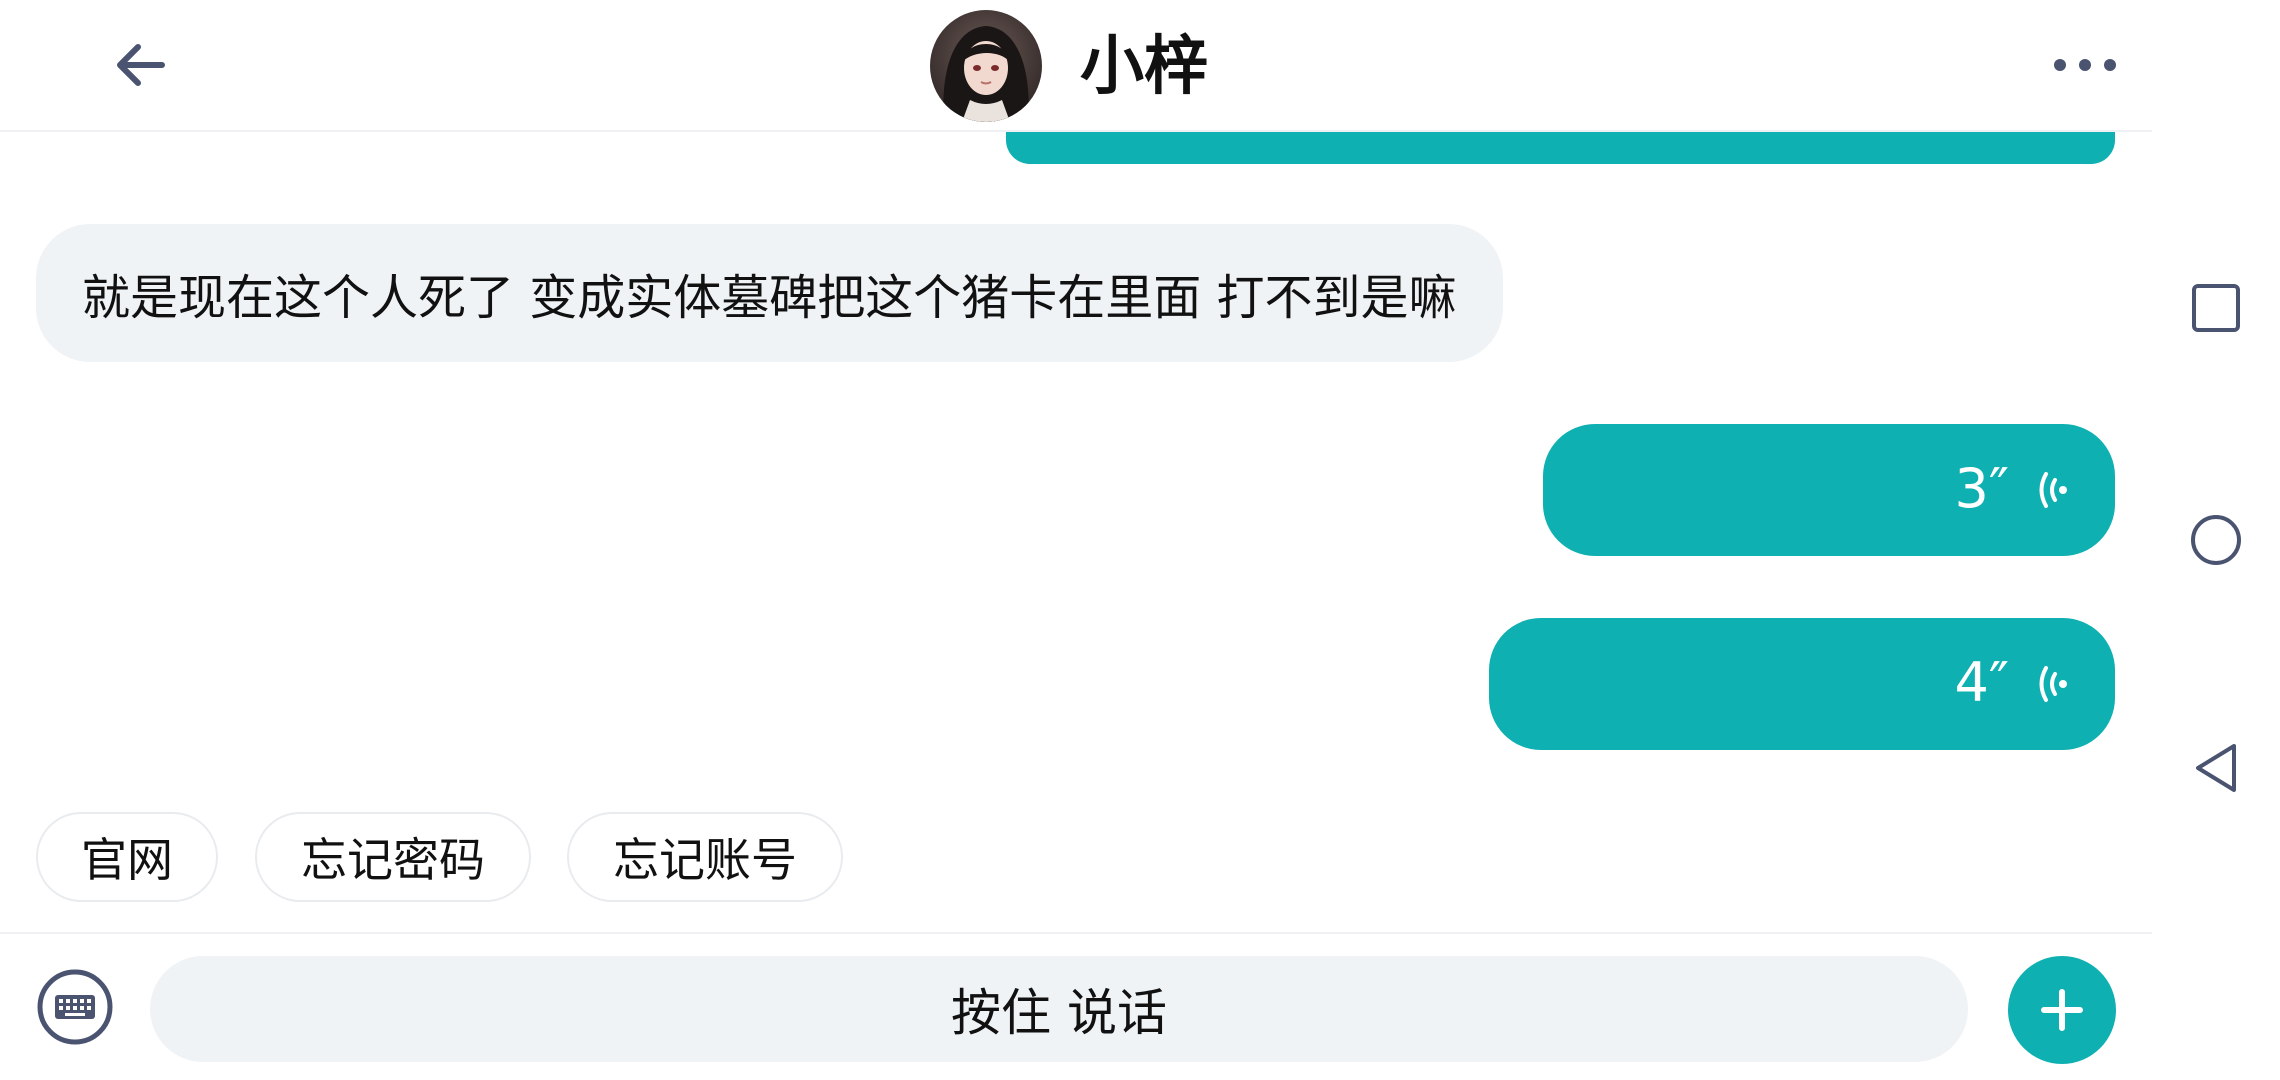 Image resolution: width=2280 pixels, height=1080 pixels. I want to click on system-navigation-bar, so click(2216, 540).